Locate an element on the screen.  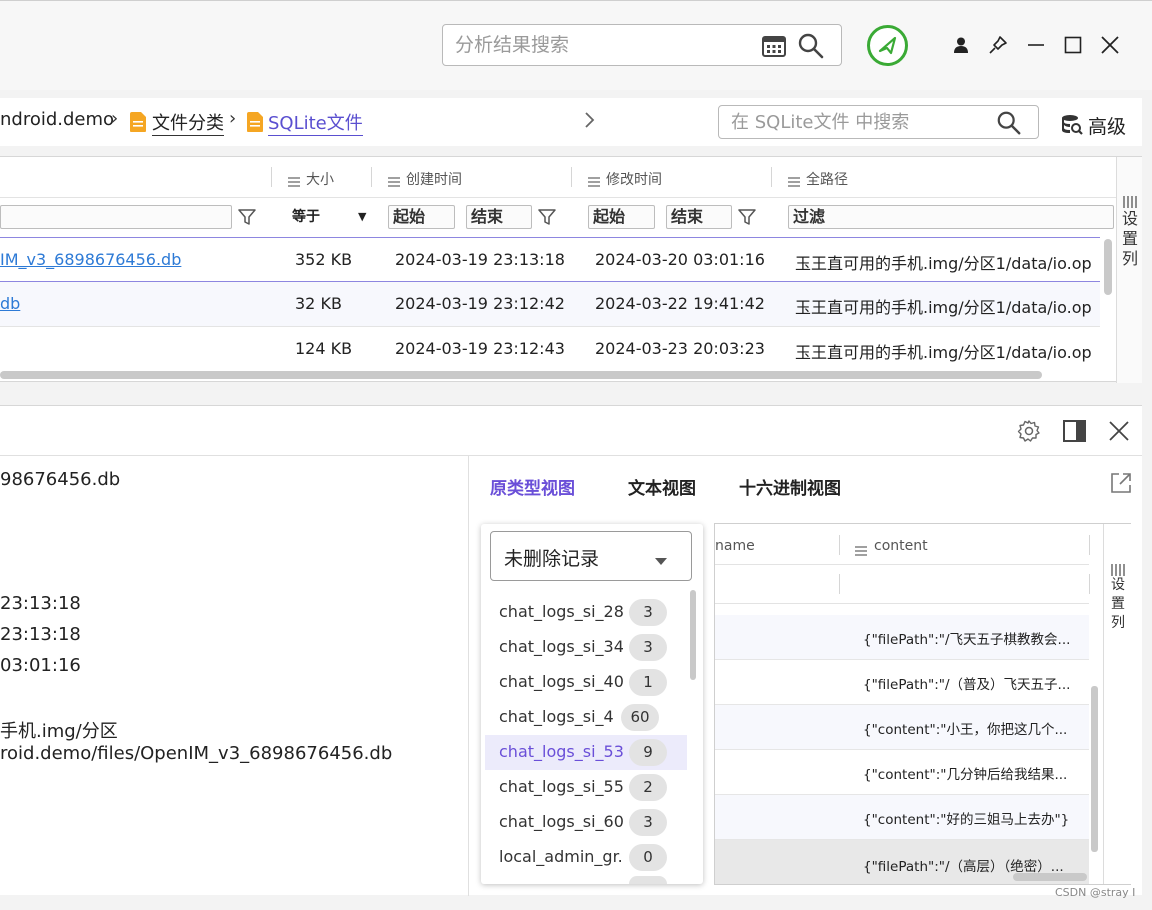
list-item: chat_logs_si_28... 3 is located at coordinates (586, 612).